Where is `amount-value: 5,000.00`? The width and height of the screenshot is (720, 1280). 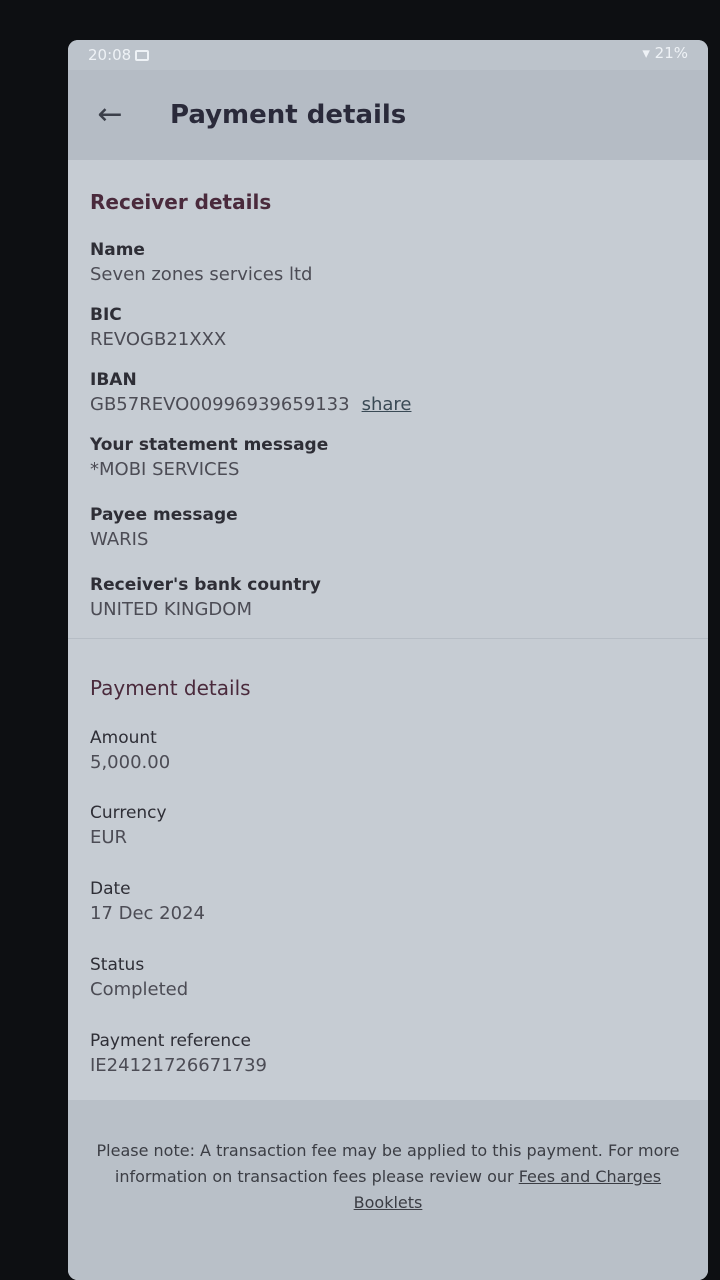 amount-value: 5,000.00 is located at coordinates (130, 762).